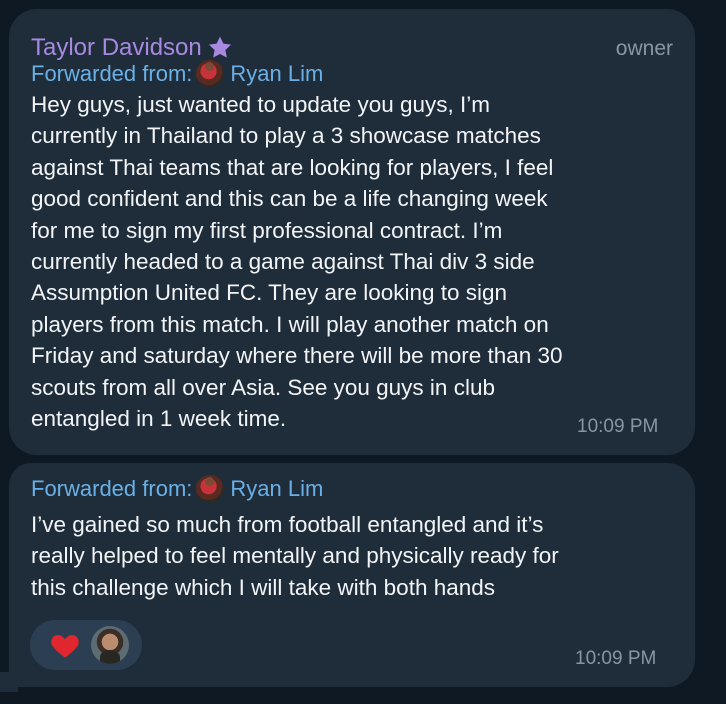 The image size is (726, 704). Describe the element at coordinates (65, 645) in the screenshot. I see `heart-icon` at that location.